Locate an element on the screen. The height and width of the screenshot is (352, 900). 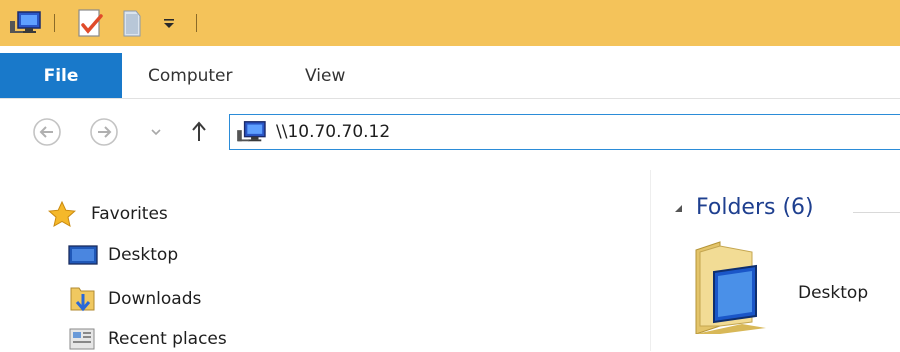
nav-item-recent-places: Recent places is located at coordinates (147, 339).